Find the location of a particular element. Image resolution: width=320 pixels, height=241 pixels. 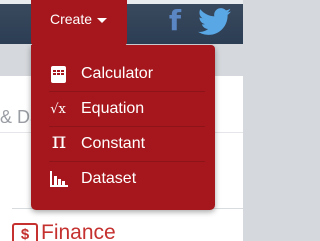

calculator-icon is located at coordinates (58, 74).